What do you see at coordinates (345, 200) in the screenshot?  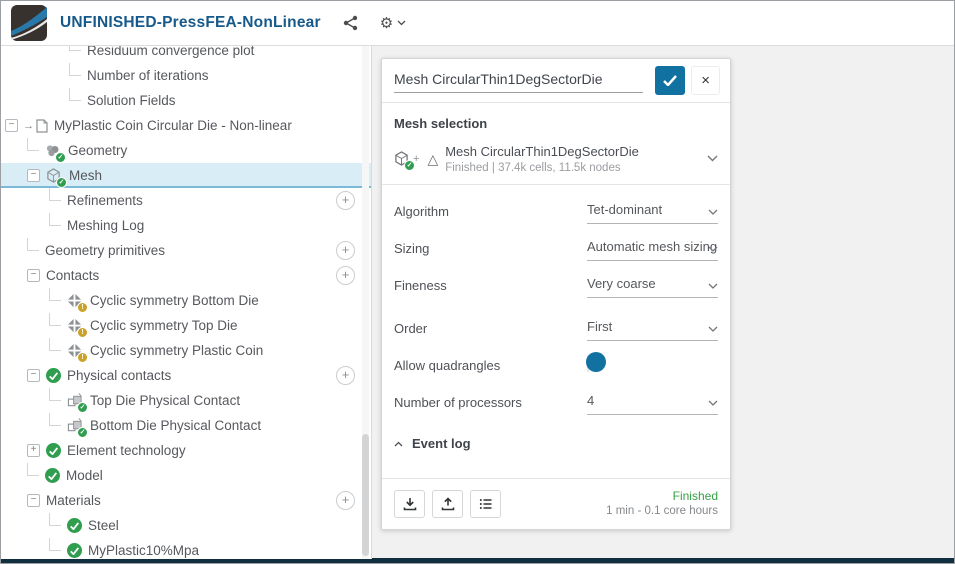 I see `add-refinement-button: +` at bounding box center [345, 200].